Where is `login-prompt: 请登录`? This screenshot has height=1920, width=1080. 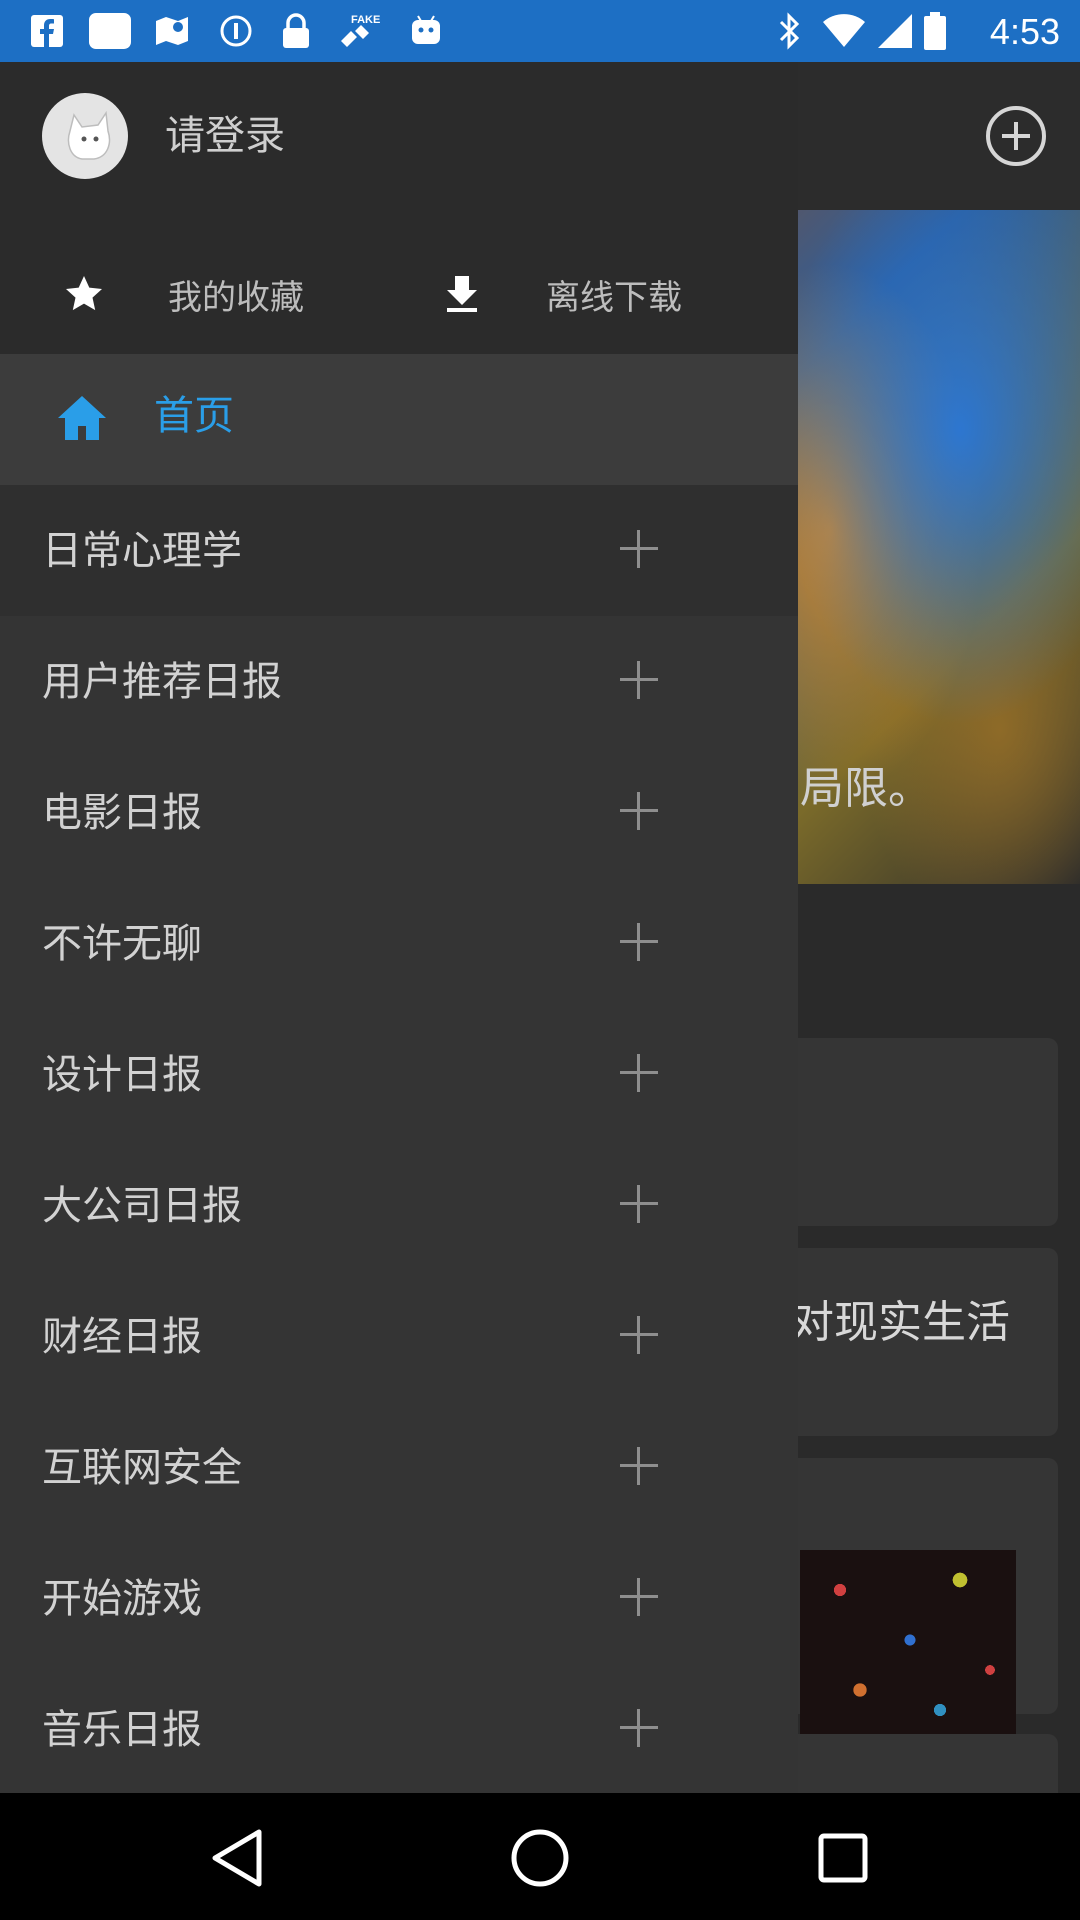
login-prompt: 请登录 is located at coordinates (225, 136).